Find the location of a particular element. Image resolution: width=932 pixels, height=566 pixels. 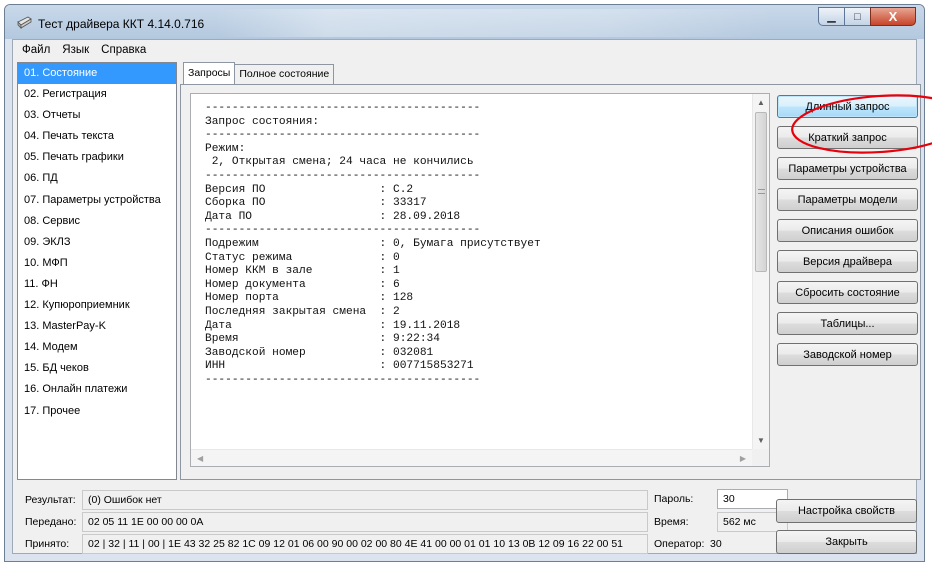

output-line: Версия ПО : C.2 is located at coordinates (309, 189).